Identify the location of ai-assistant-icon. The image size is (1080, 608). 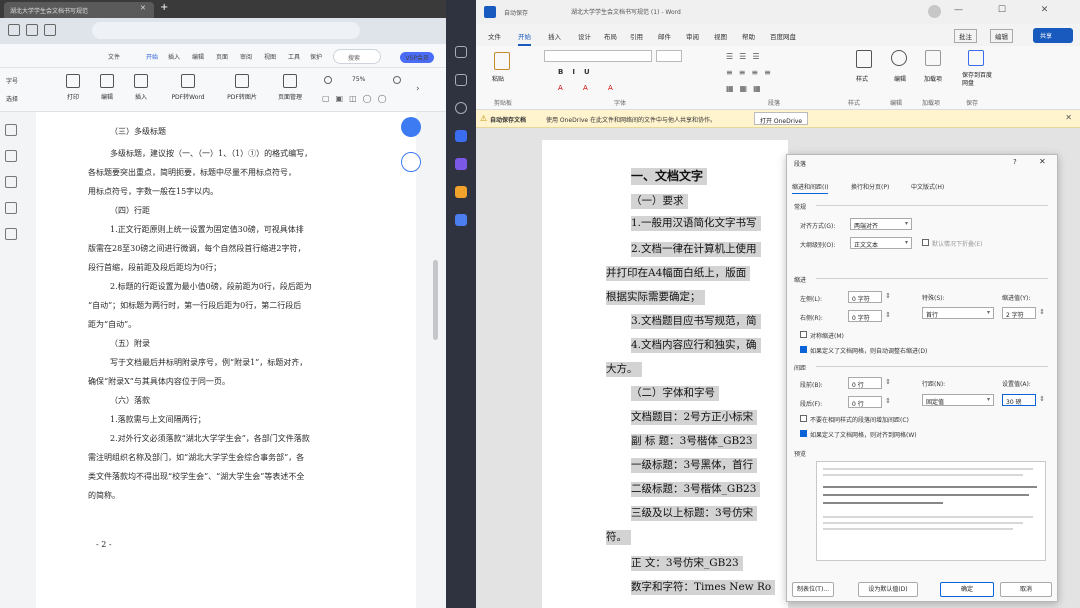
(411, 127).